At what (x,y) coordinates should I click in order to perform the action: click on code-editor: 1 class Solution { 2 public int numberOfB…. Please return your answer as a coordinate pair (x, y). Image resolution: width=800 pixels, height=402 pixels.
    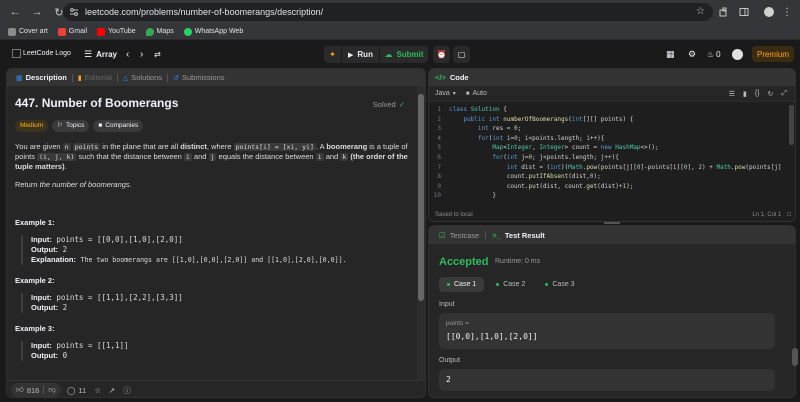
    Looking at the image, I should click on (612, 155).